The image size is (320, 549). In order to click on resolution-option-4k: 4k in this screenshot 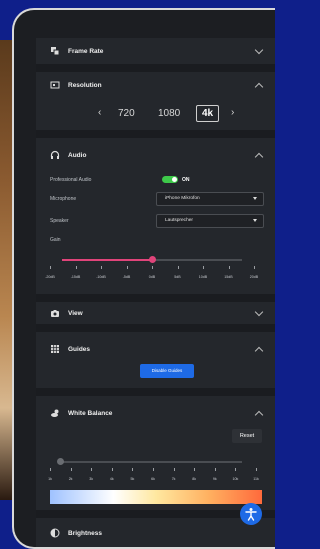, I will do `click(208, 113)`.